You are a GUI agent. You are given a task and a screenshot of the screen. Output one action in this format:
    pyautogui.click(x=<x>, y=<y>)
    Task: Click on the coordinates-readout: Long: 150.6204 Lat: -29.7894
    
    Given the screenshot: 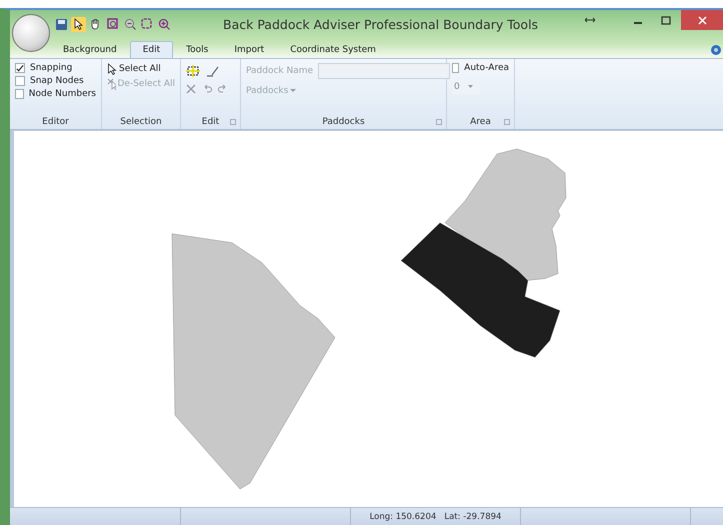 What is the action you would take?
    pyautogui.click(x=436, y=517)
    